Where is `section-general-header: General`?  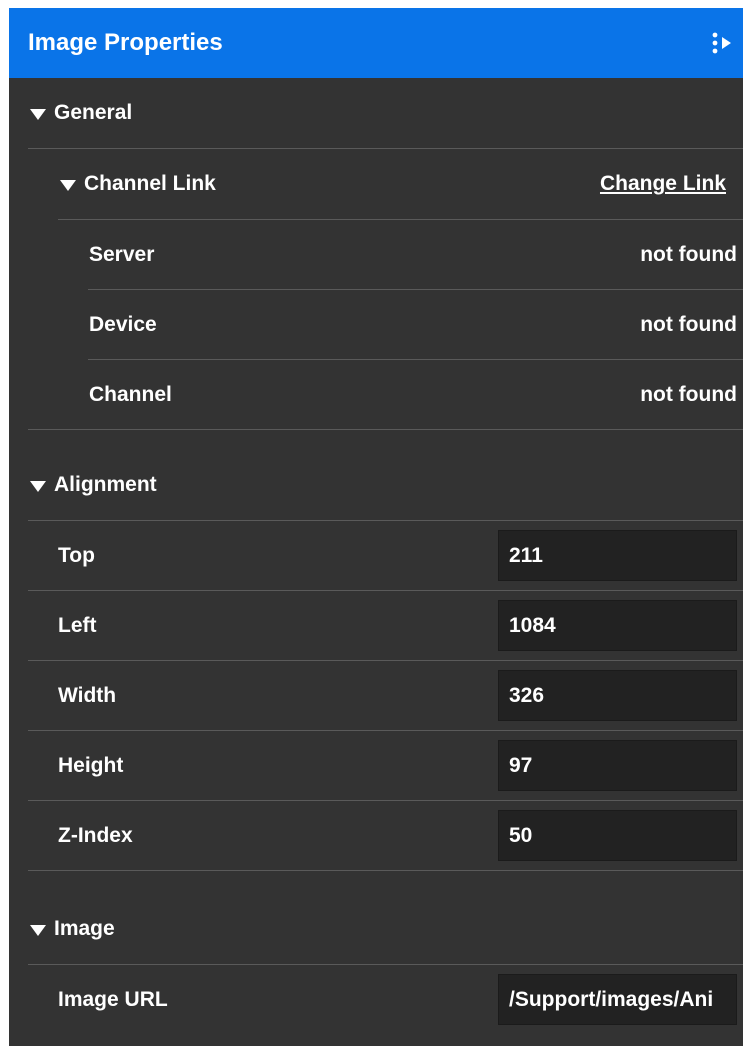
section-general-header: General is located at coordinates (376, 113).